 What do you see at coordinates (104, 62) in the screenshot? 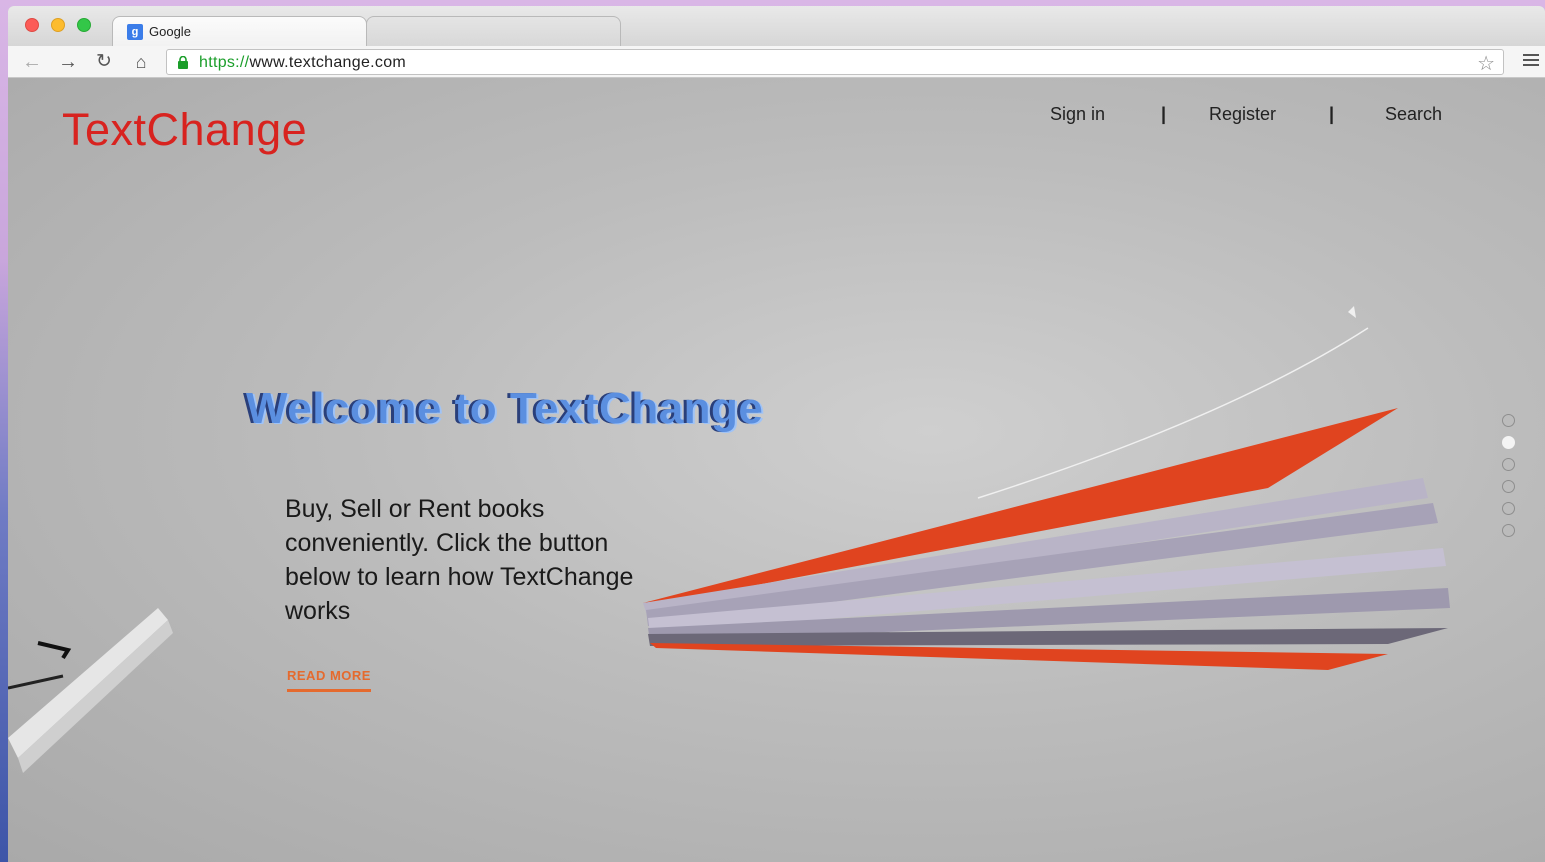
I see `reload-icon: ↻` at bounding box center [104, 62].